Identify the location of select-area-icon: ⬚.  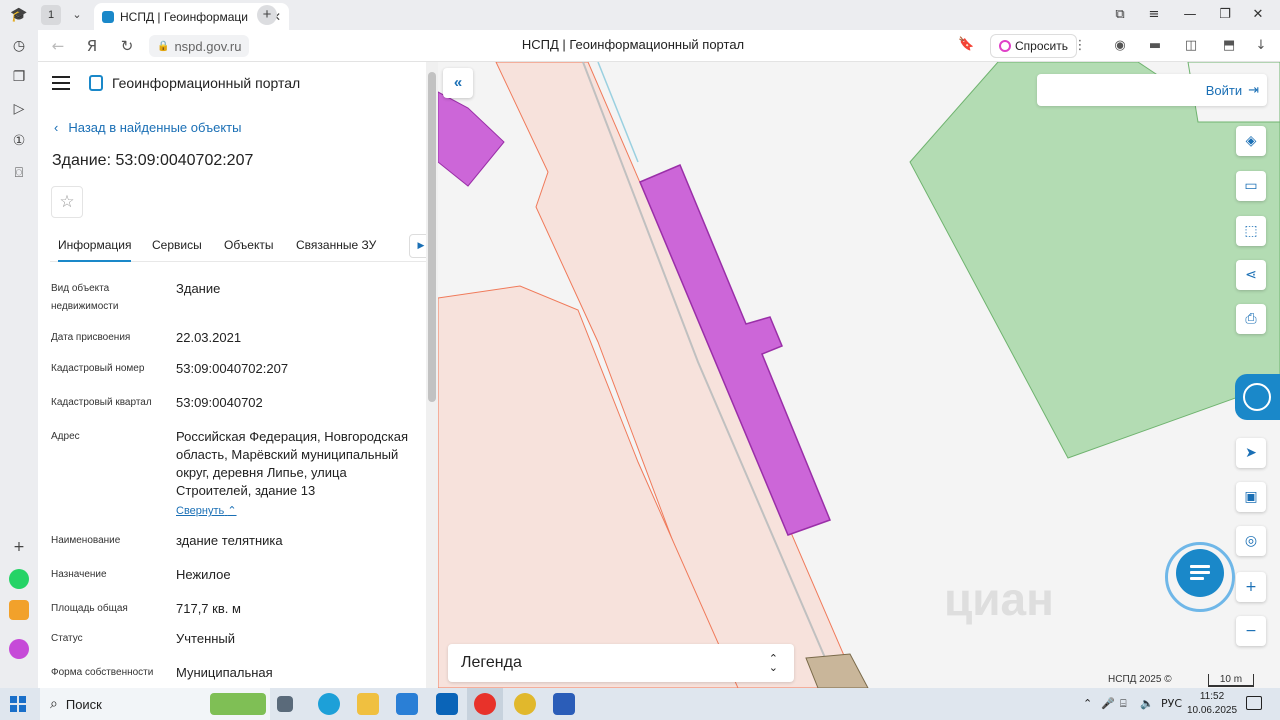
(1251, 231).